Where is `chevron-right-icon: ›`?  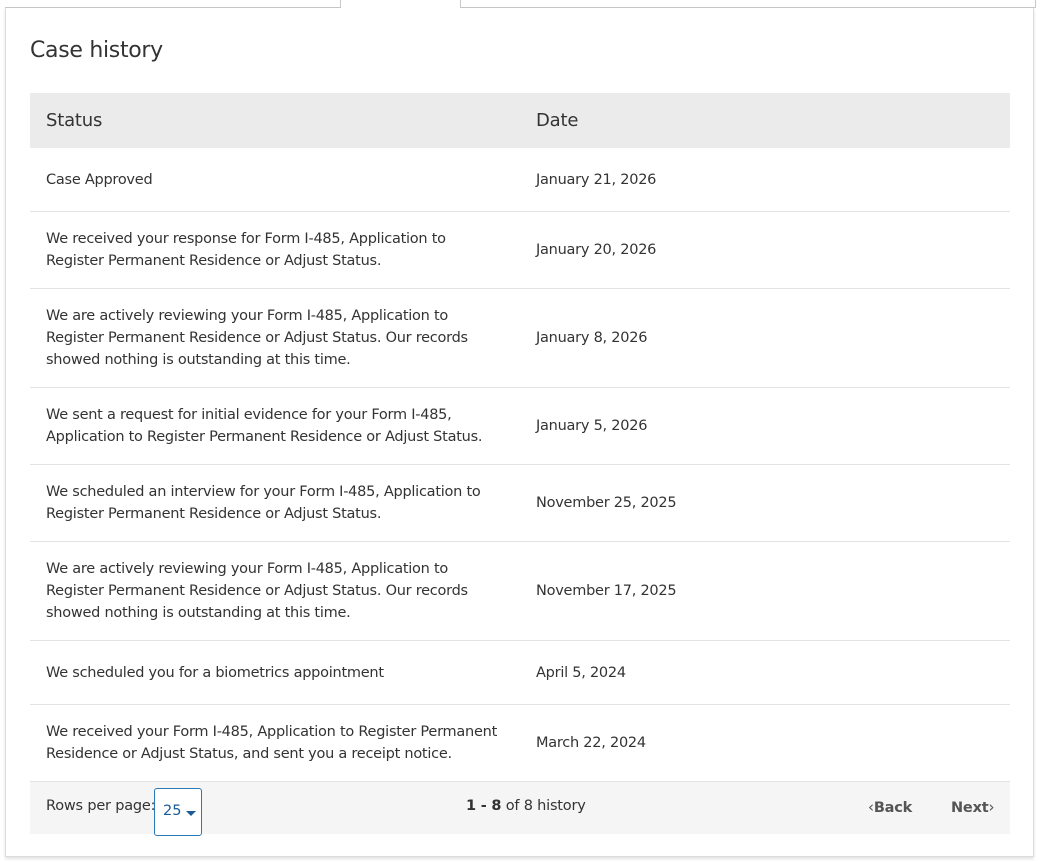
chevron-right-icon: › is located at coordinates (991, 807).